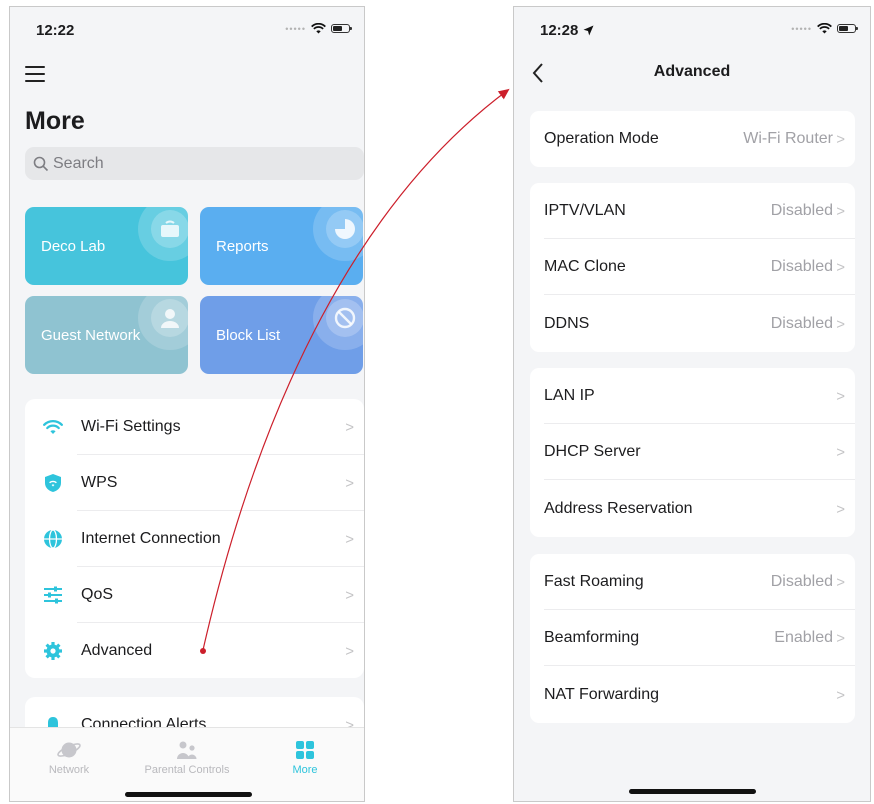  What do you see at coordinates (692, 324) in the screenshot?
I see `row-ddns: DDNS Disabled >` at bounding box center [692, 324].